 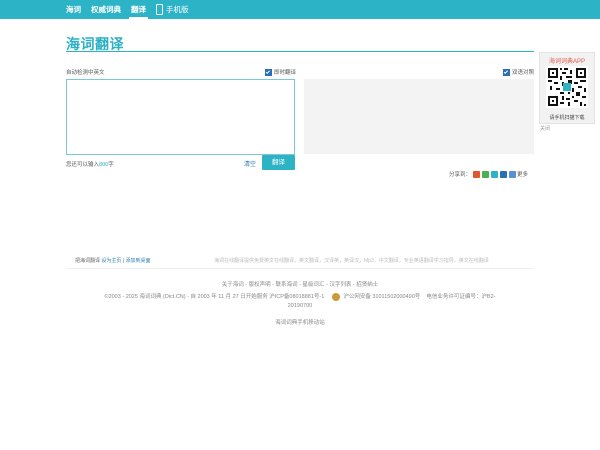 What do you see at coordinates (300, 306) in the screenshot?
I see `license-continued: 20190700` at bounding box center [300, 306].